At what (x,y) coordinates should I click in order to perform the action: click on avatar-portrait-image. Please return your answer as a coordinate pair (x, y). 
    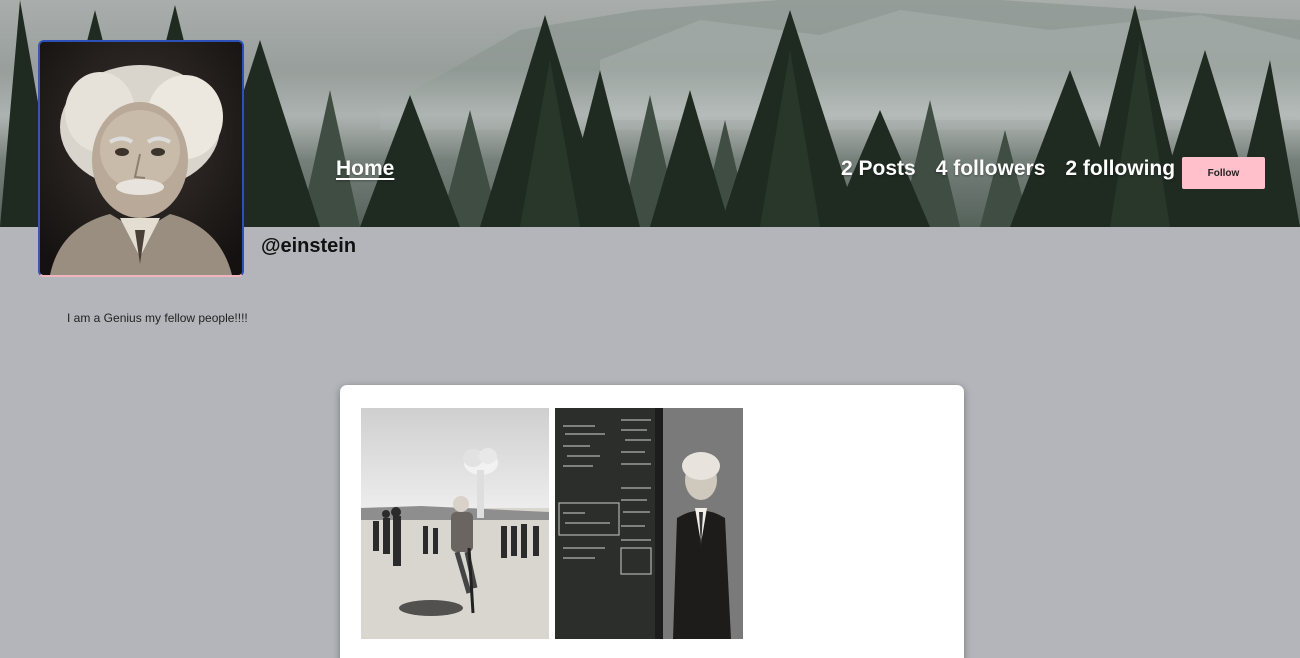
    Looking at the image, I should click on (141, 158).